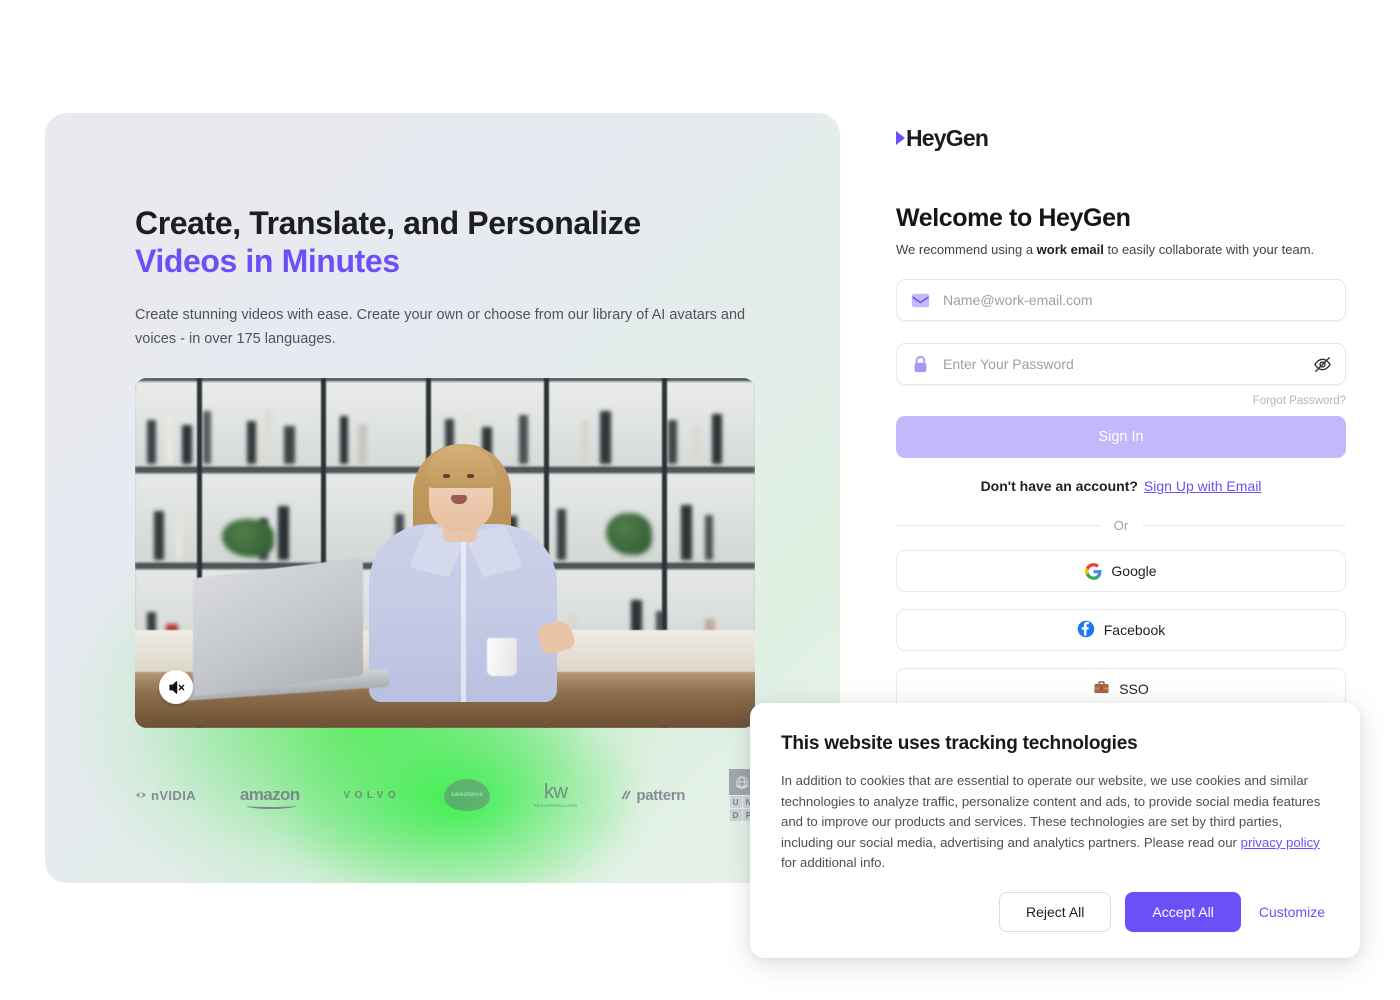 The width and height of the screenshot is (1400, 1000). What do you see at coordinates (735, 802) in the screenshot?
I see `undp-letter: U` at bounding box center [735, 802].